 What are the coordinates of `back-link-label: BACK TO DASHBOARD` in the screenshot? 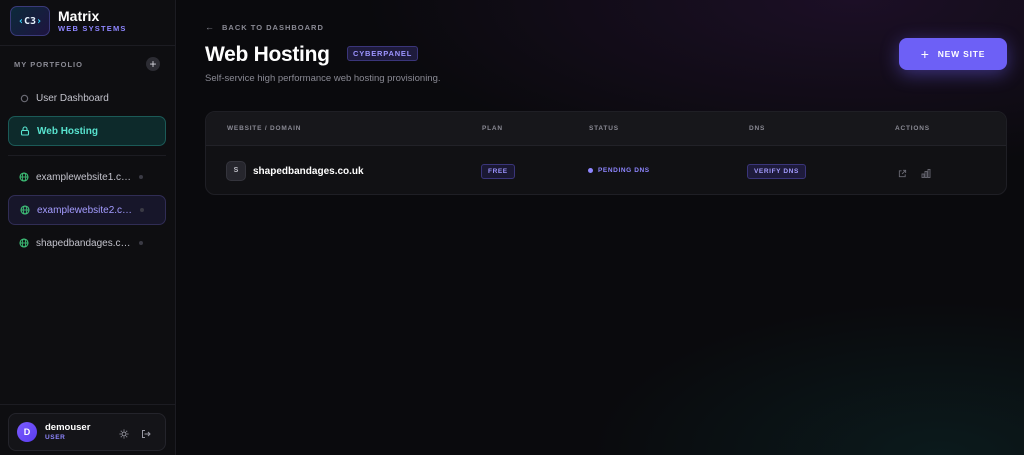 It's located at (273, 27).